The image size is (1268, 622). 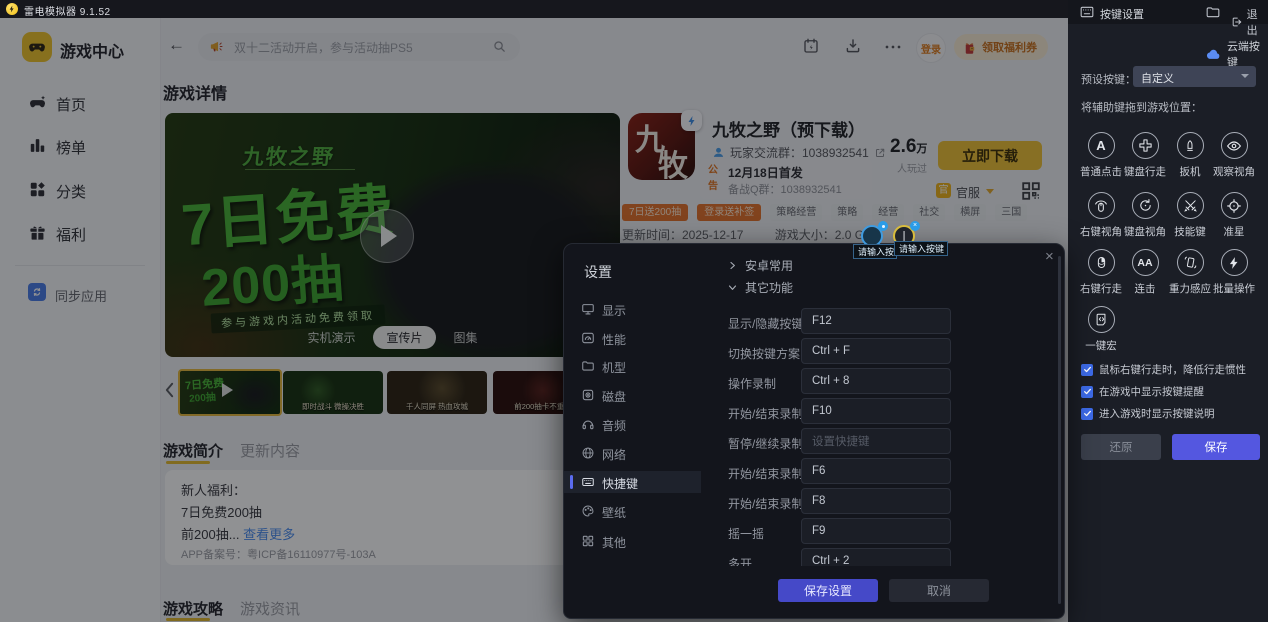 I want to click on chevron-right-icon, so click(x=732, y=265).